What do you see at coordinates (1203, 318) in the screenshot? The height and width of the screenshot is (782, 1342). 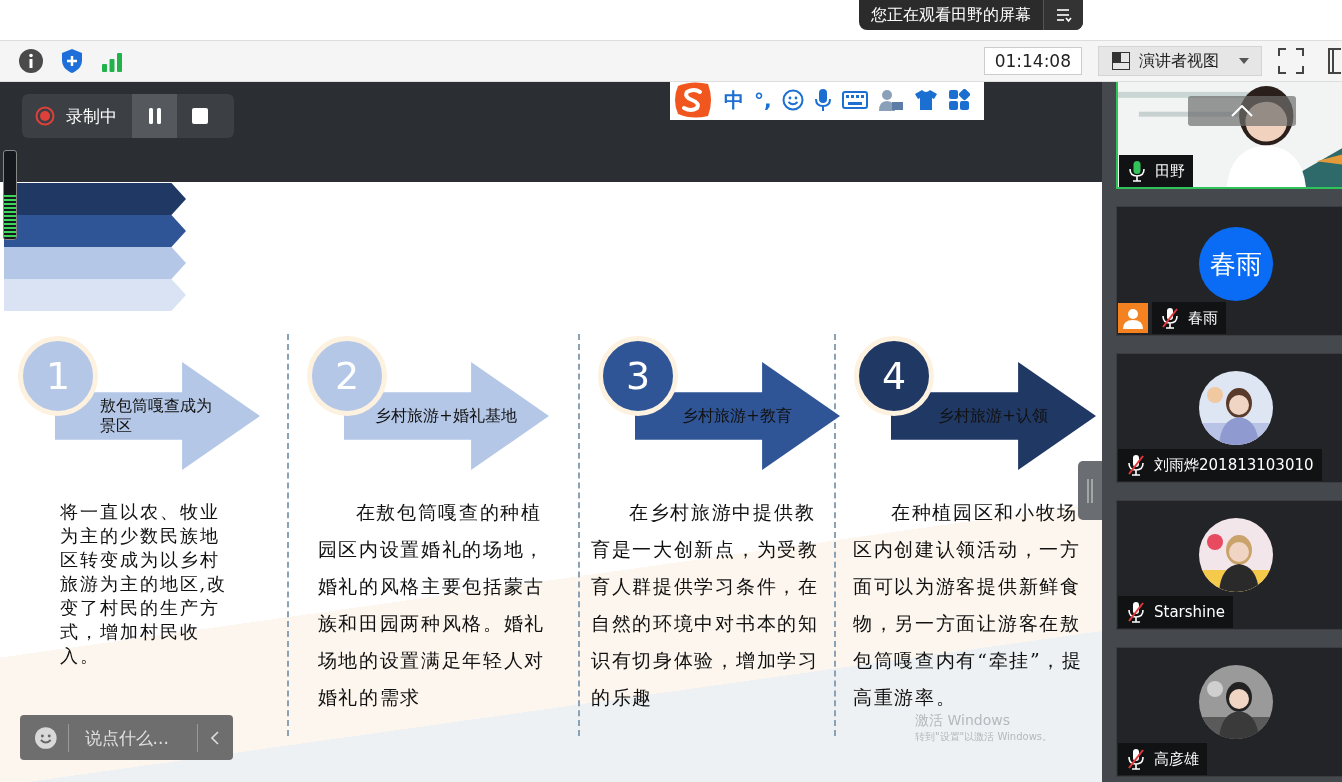 I see `participant-name: 春雨` at bounding box center [1203, 318].